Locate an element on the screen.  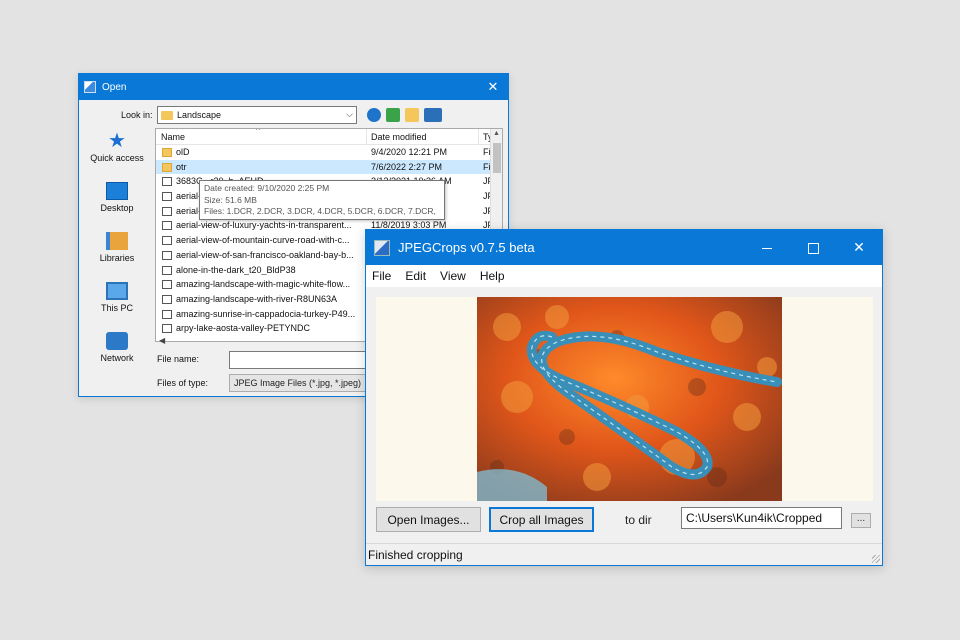
file-name: alone-in-the-dark_t20_BldP38 is located at coordinates (236, 269).